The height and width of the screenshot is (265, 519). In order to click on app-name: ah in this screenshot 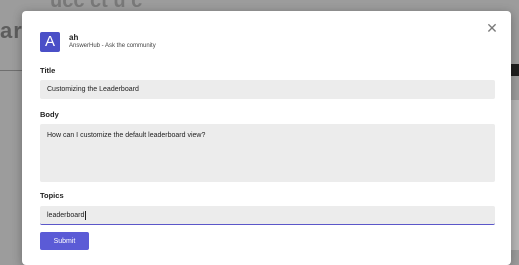, I will do `click(74, 37)`.